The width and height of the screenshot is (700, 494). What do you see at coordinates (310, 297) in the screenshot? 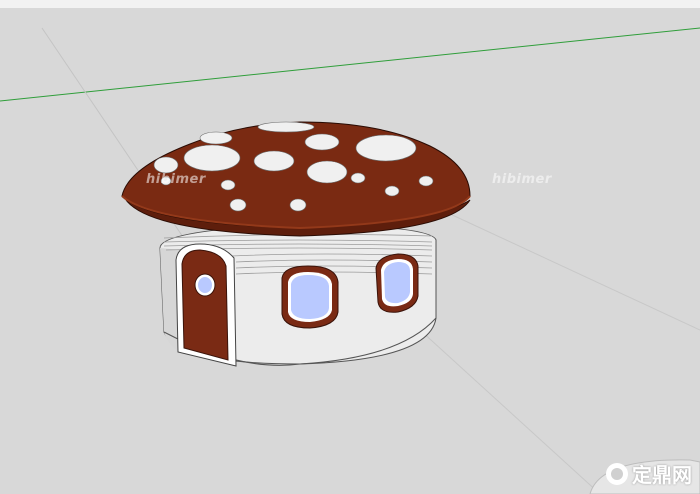
I see `window-front-glass` at bounding box center [310, 297].